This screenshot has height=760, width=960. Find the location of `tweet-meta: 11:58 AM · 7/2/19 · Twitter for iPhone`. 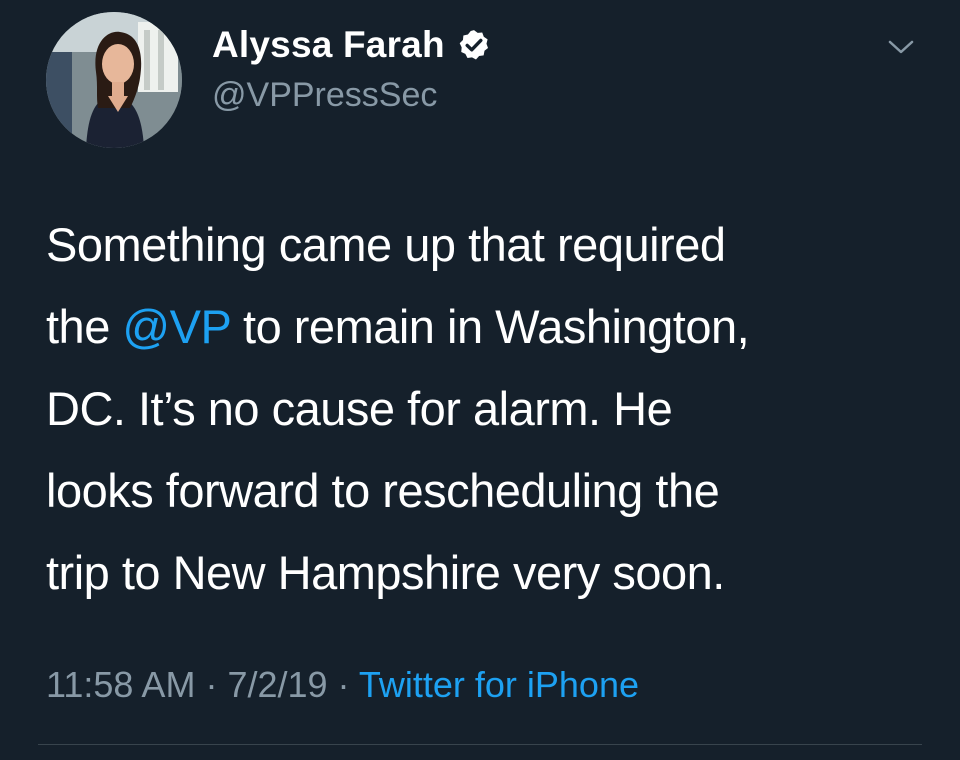

tweet-meta: 11:58 AM · 7/2/19 · Twitter for iPhone is located at coordinates (342, 685).